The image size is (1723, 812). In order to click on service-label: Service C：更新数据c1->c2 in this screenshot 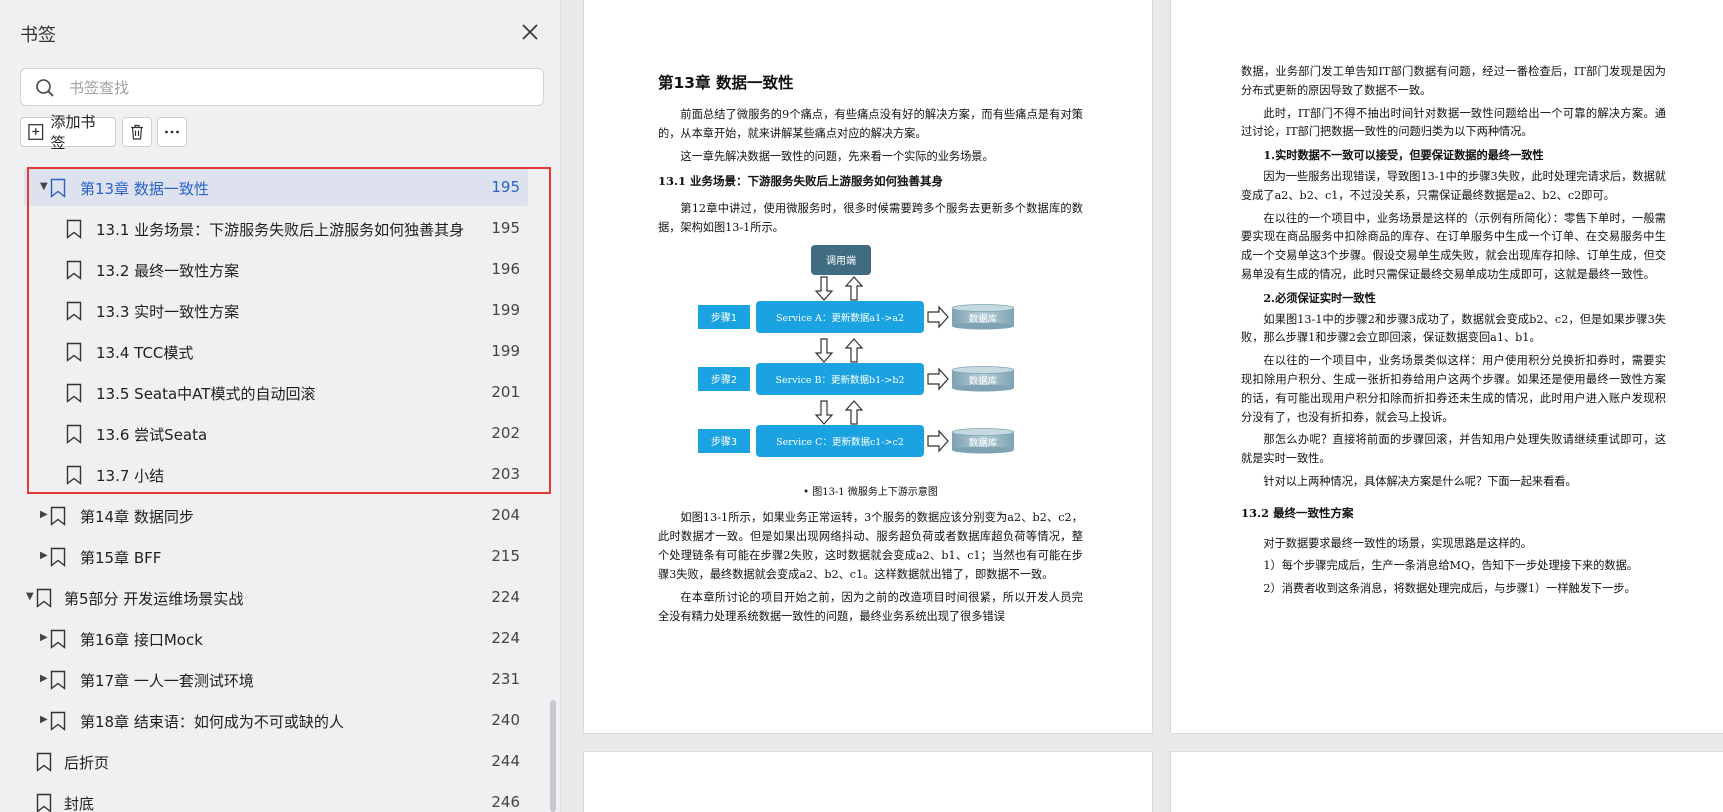, I will do `click(840, 442)`.